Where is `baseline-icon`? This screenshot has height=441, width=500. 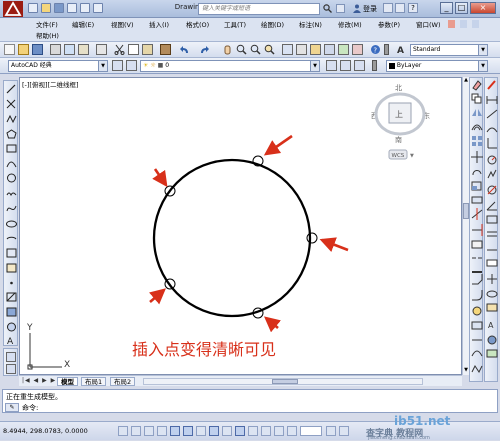
baseline-icon is located at coordinates (492, 234).